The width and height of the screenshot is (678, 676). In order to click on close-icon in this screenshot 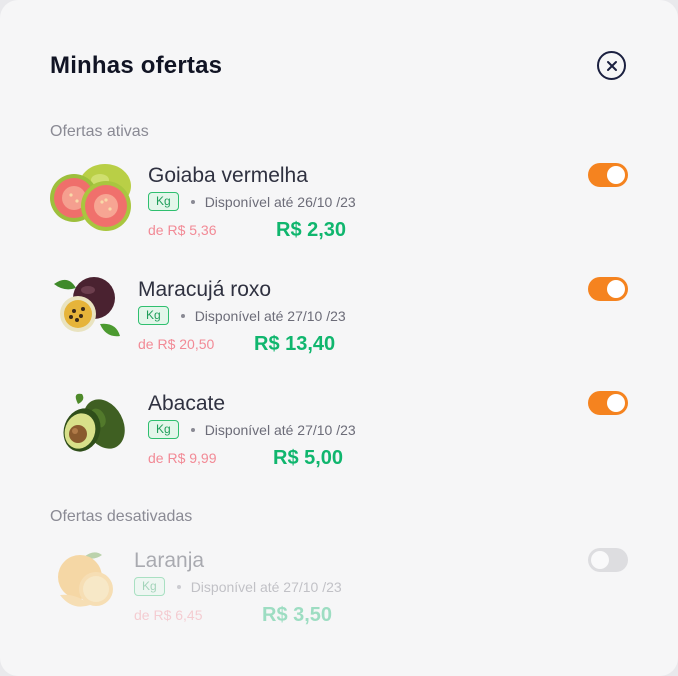, I will do `click(611, 65)`.